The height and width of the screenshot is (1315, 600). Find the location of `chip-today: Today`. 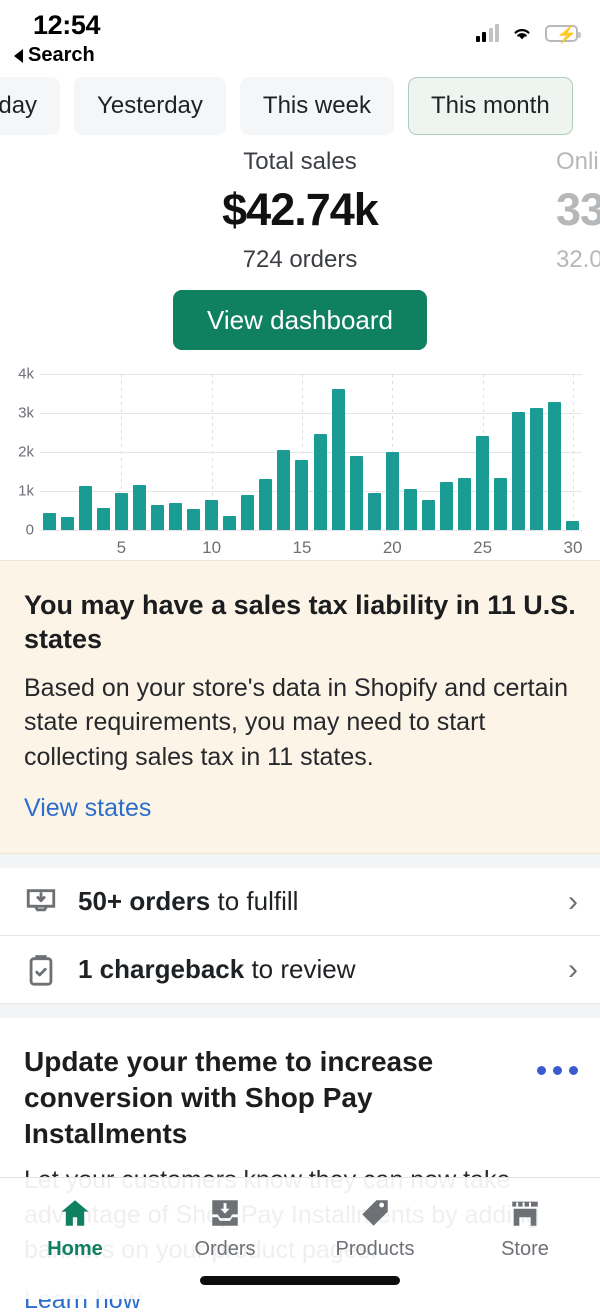

chip-today: Today is located at coordinates (30, 106).